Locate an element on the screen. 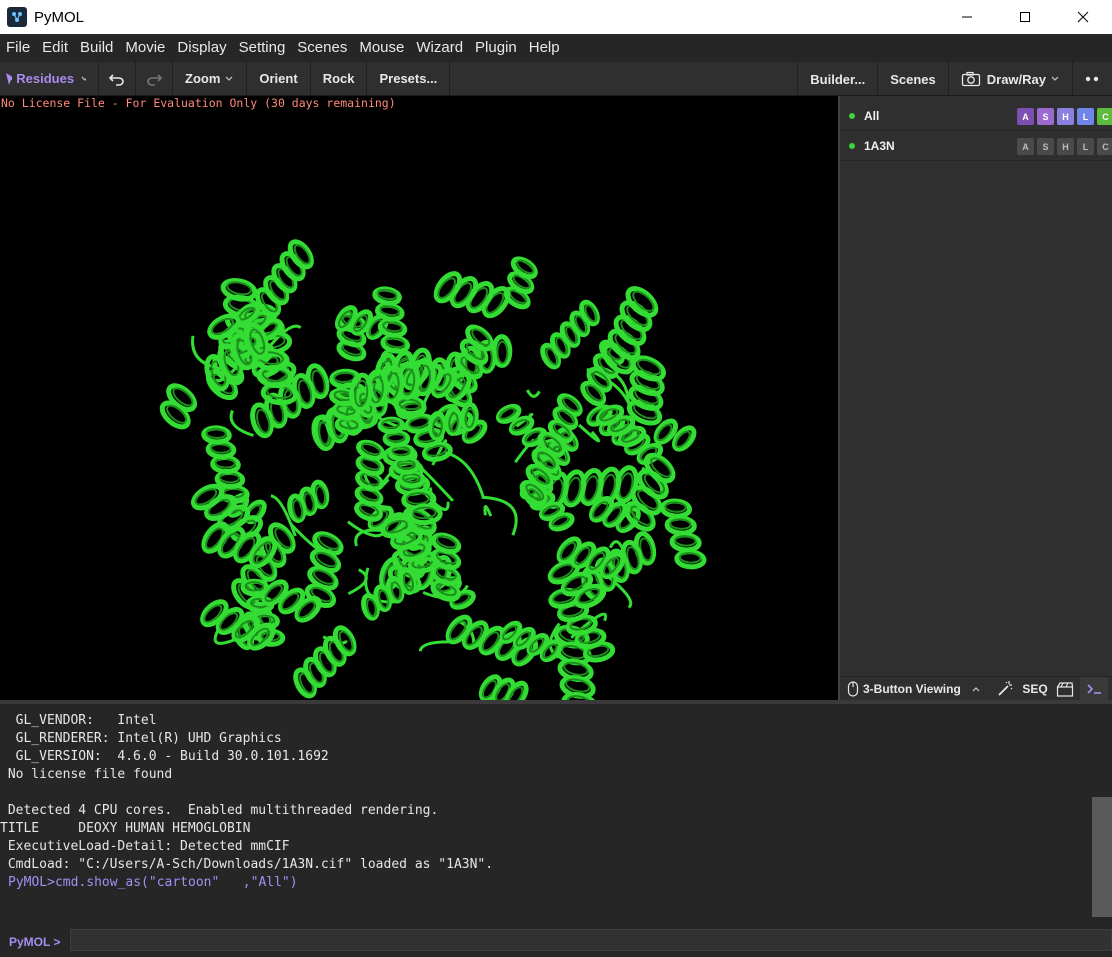  camera-icon is located at coordinates (970, 79).